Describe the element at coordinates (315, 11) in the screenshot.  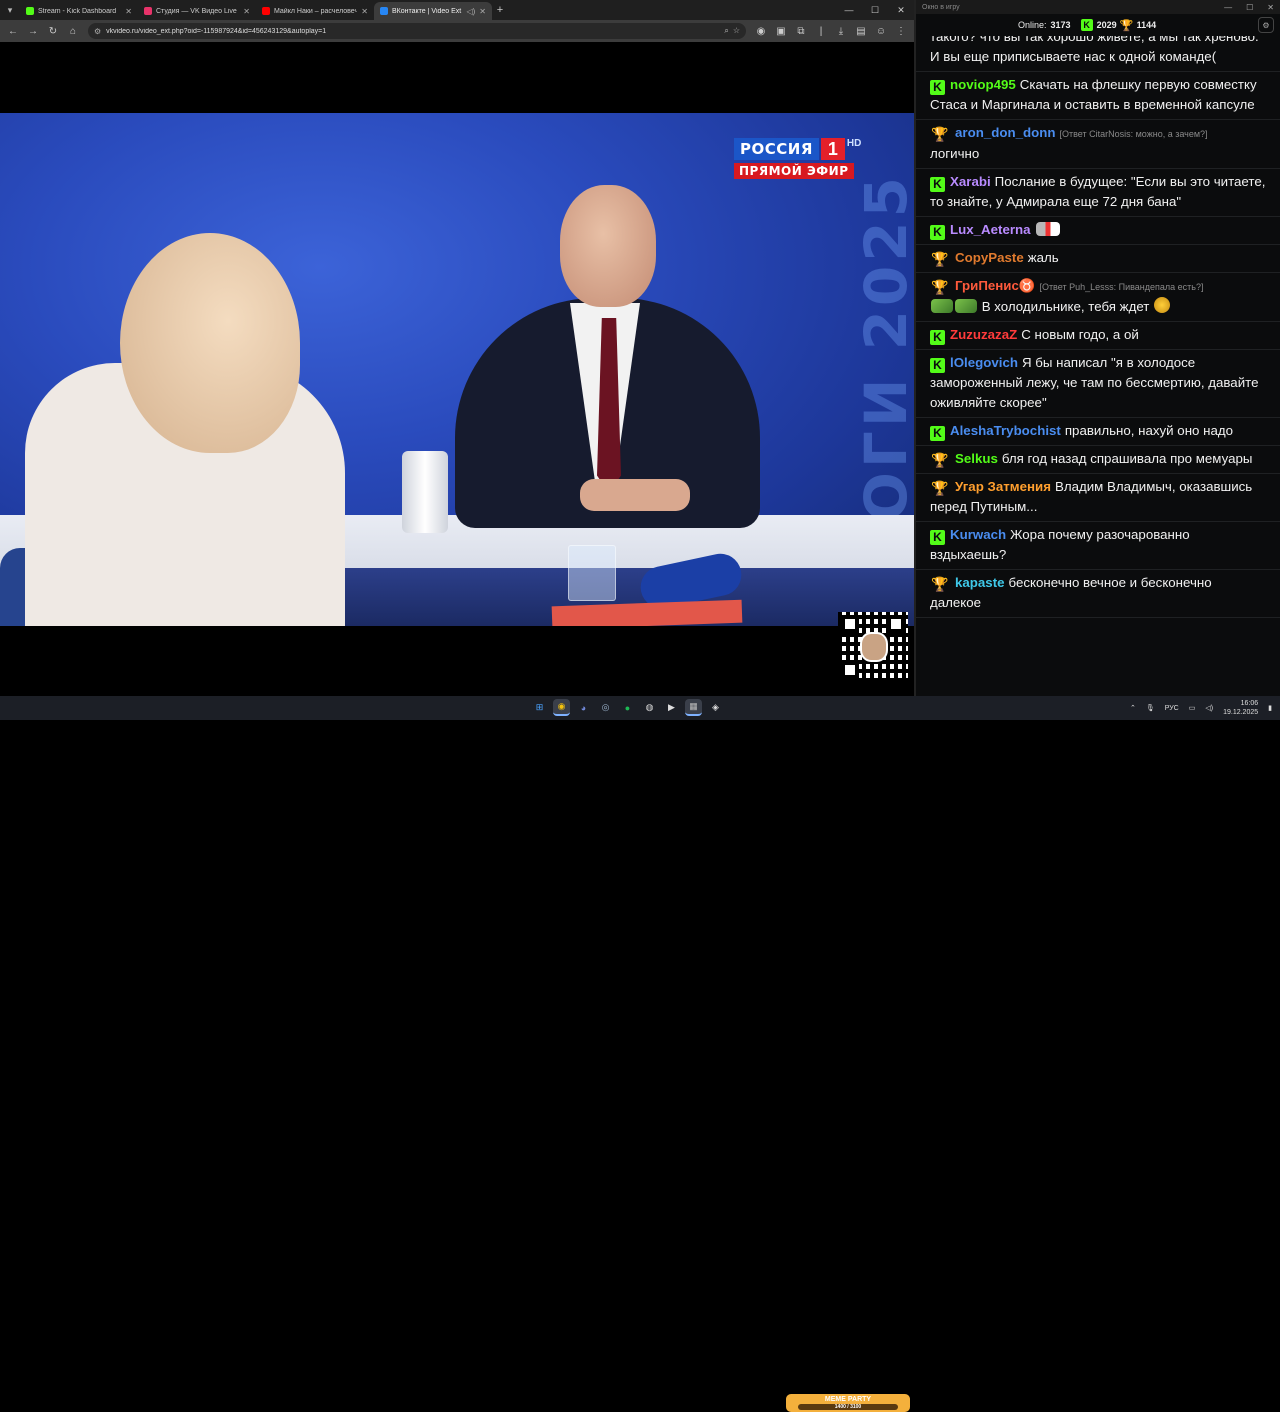
I see `tab-youtube: Майкл Наки – расчеловечива... ✕` at that location.